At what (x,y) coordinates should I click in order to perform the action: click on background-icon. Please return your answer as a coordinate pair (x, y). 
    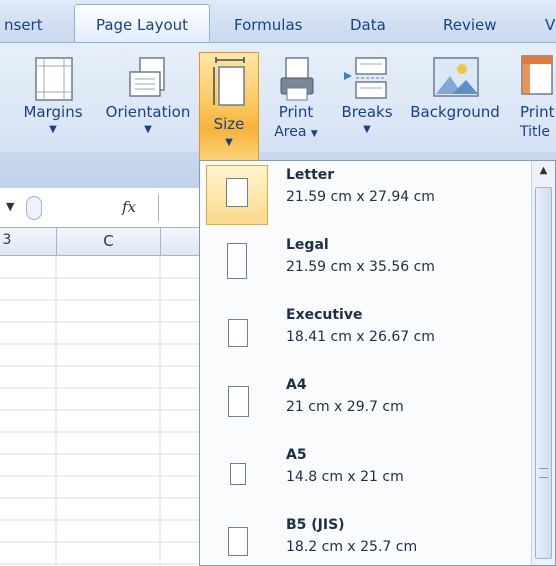
    Looking at the image, I should click on (456, 77).